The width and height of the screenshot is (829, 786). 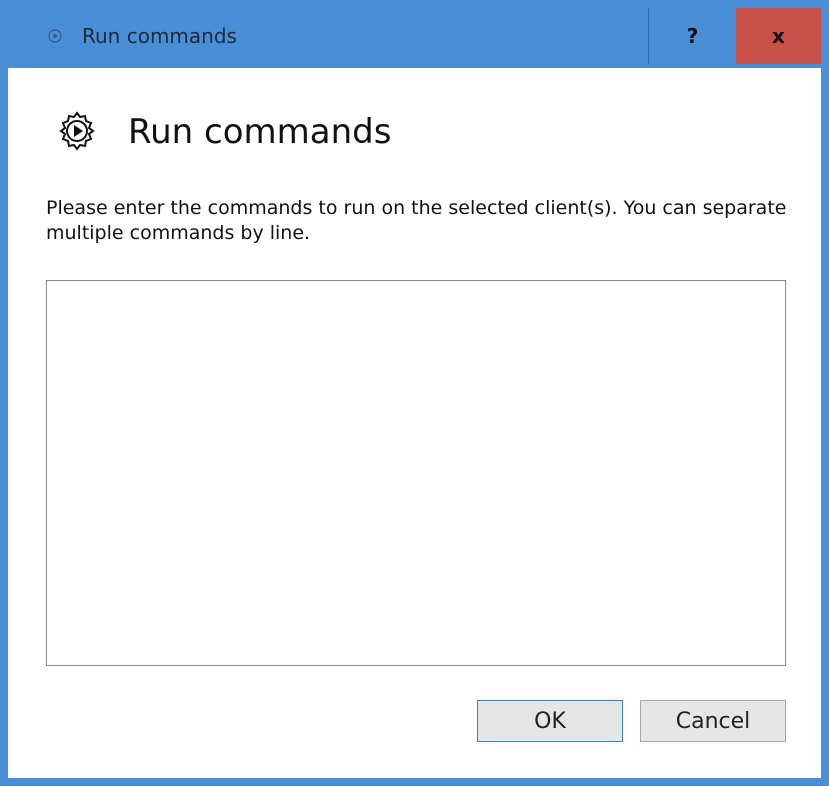 What do you see at coordinates (260, 132) in the screenshot?
I see `dialog-heading: Run commands` at bounding box center [260, 132].